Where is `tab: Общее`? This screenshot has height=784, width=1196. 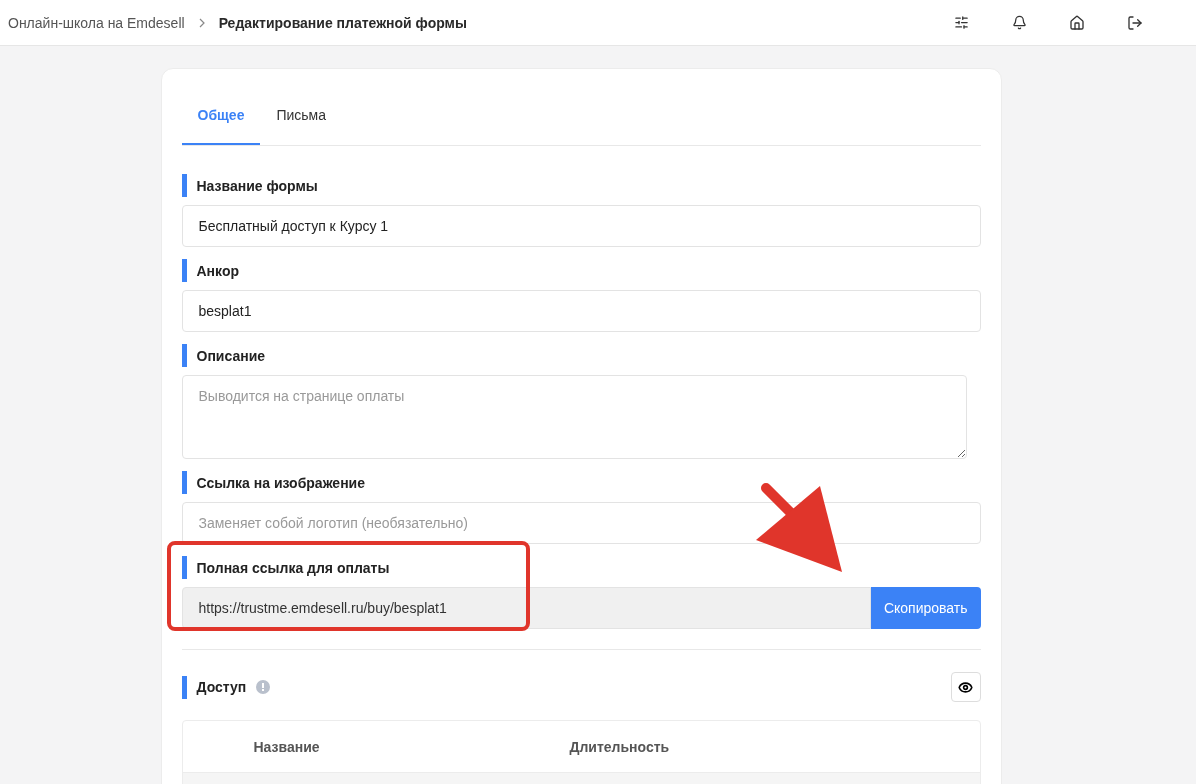
tab: Общее is located at coordinates (221, 117).